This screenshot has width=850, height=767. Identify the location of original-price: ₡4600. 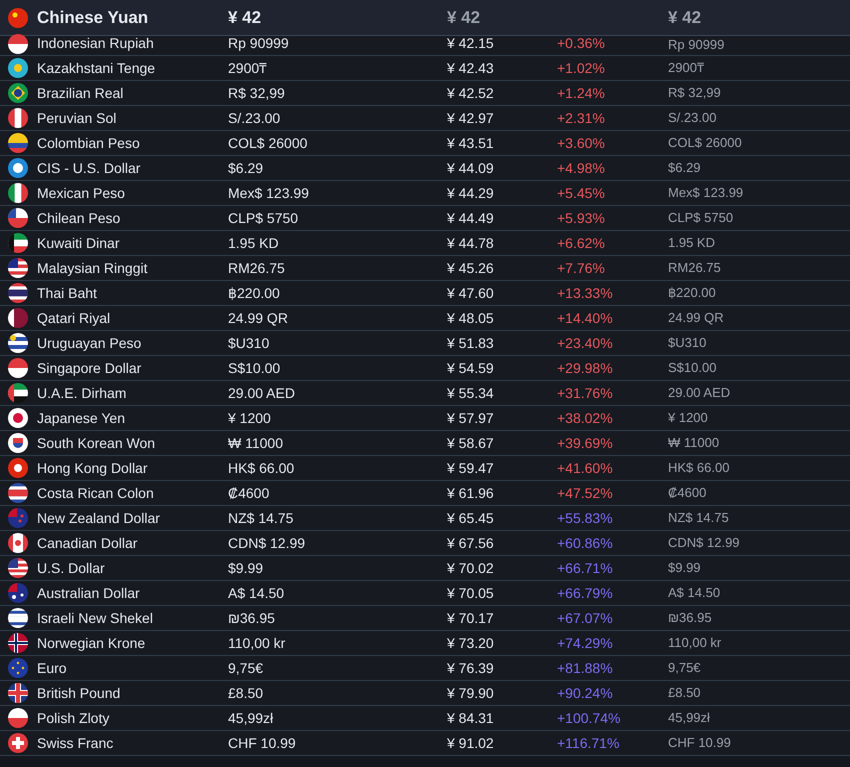
(687, 493).